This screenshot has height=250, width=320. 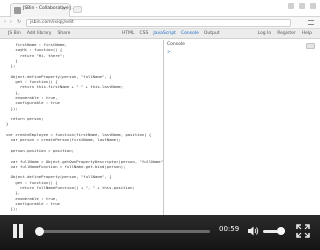 What do you see at coordinates (128, 33) in the screenshot?
I see `tab-html: HTML` at bounding box center [128, 33].